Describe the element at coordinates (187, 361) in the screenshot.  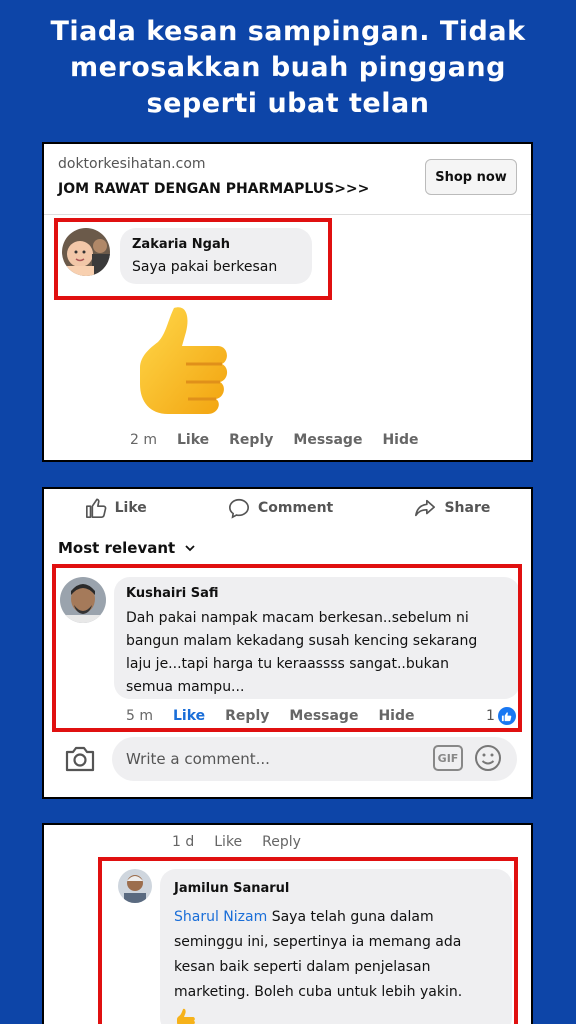
I see `thumbs-up-sticker-icon` at that location.